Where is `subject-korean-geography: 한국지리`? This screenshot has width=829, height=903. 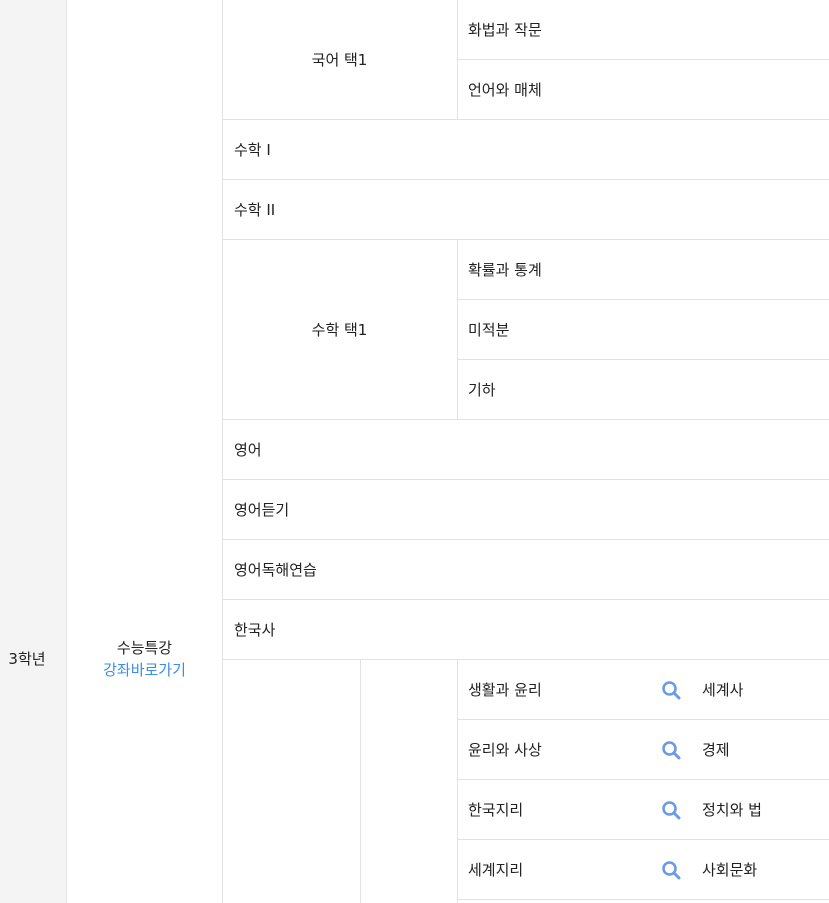
subject-korean-geography: 한국지리 is located at coordinates (496, 810).